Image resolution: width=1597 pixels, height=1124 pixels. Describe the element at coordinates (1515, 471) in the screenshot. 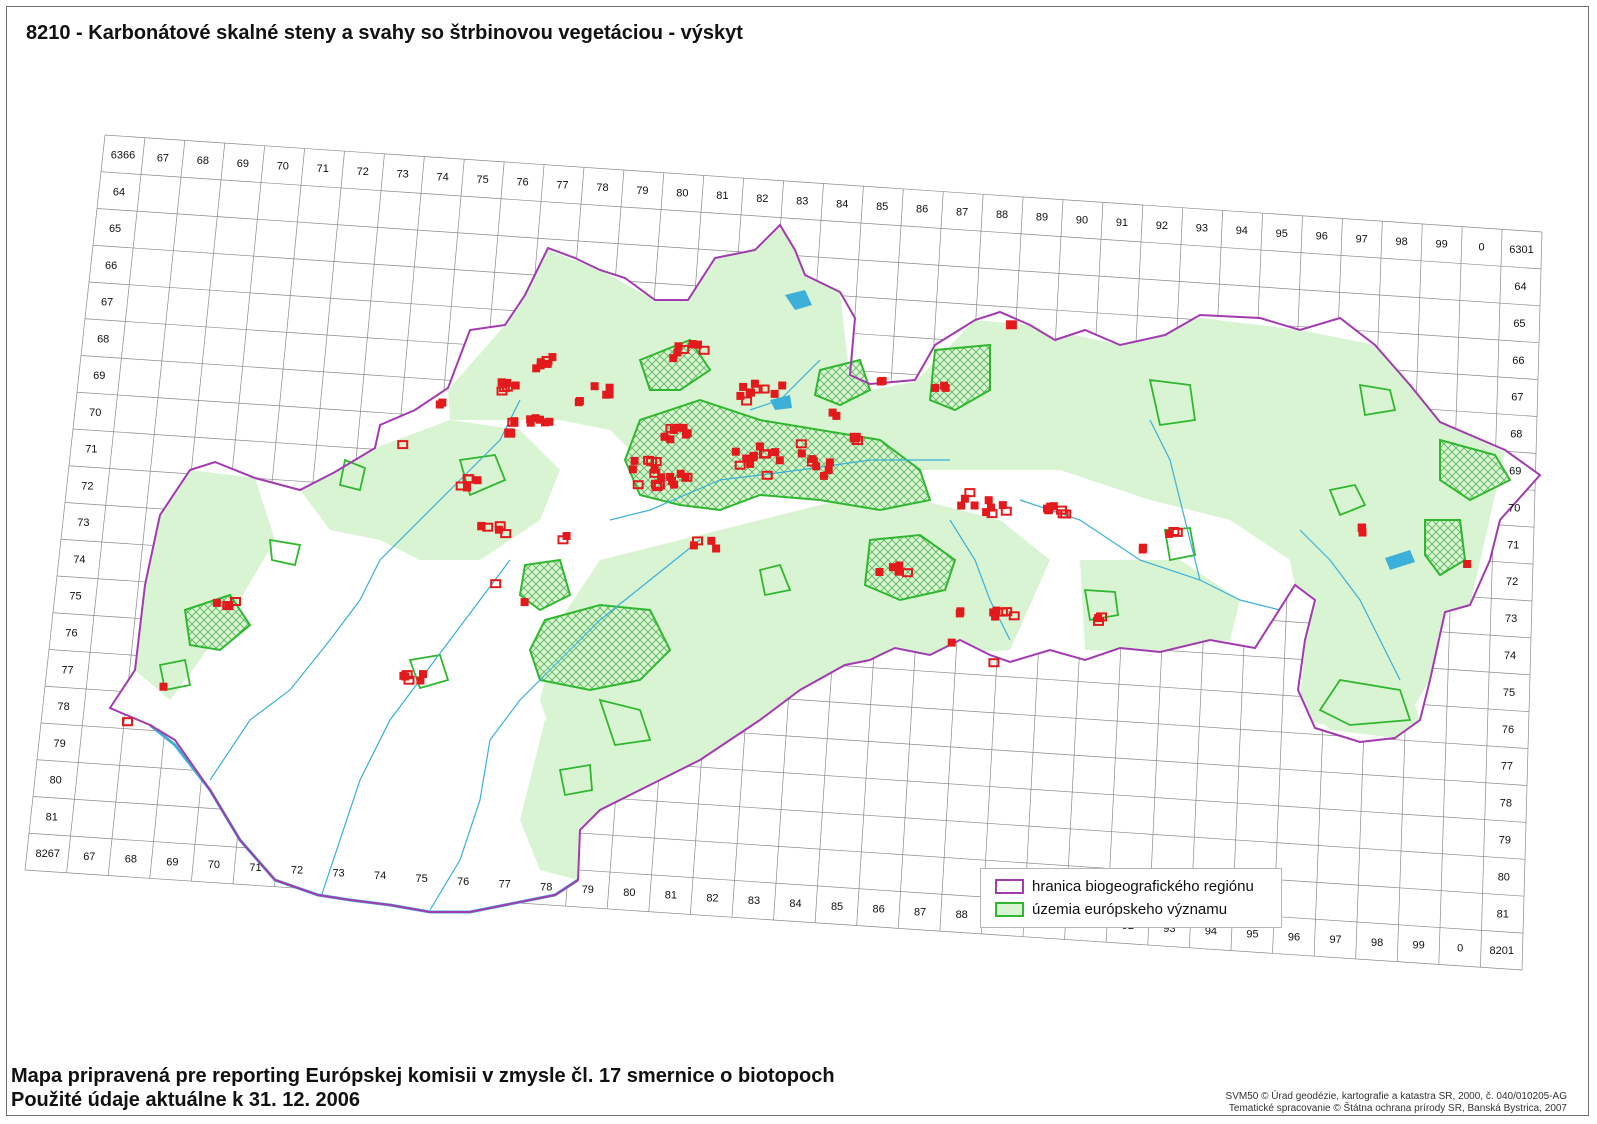

I see `grid-label-right: 69` at that location.